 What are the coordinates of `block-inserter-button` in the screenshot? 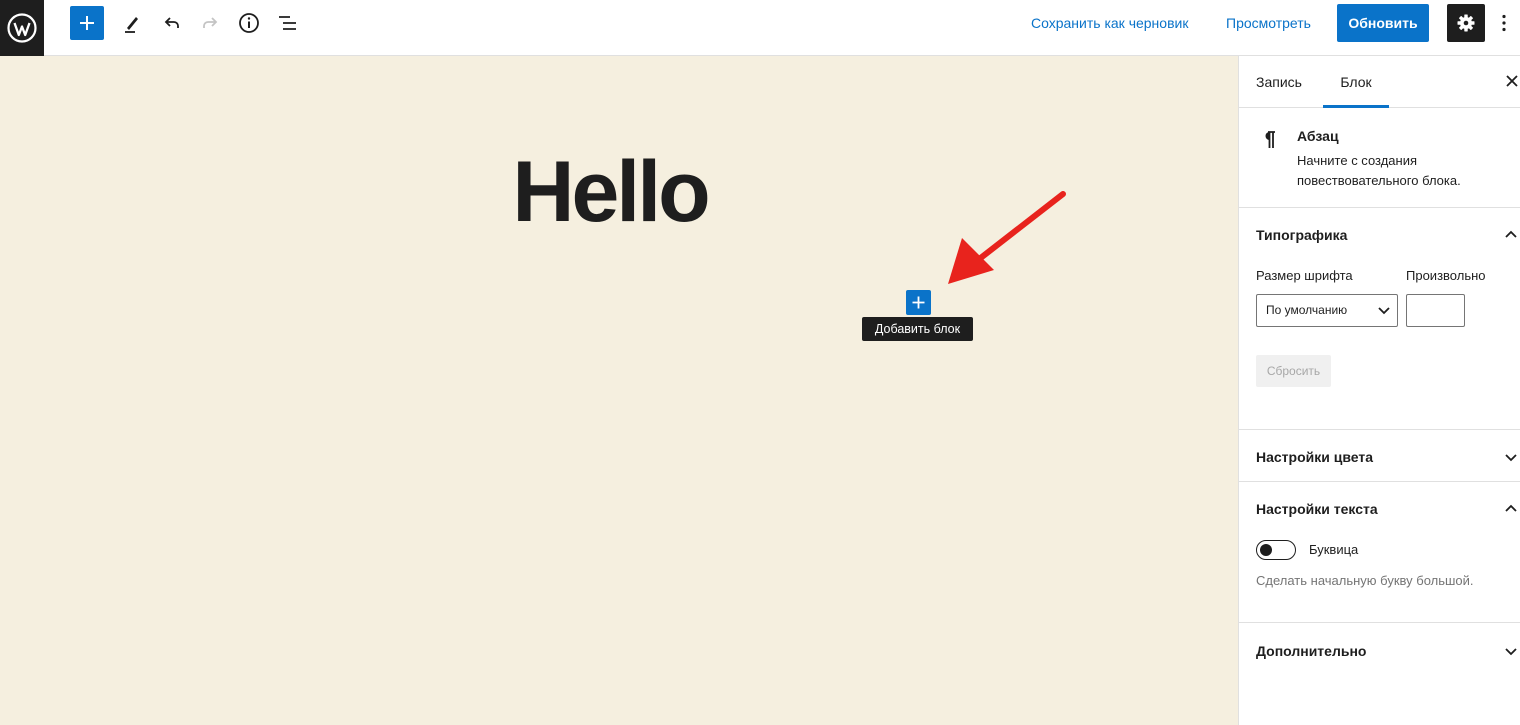 It's located at (87, 23).